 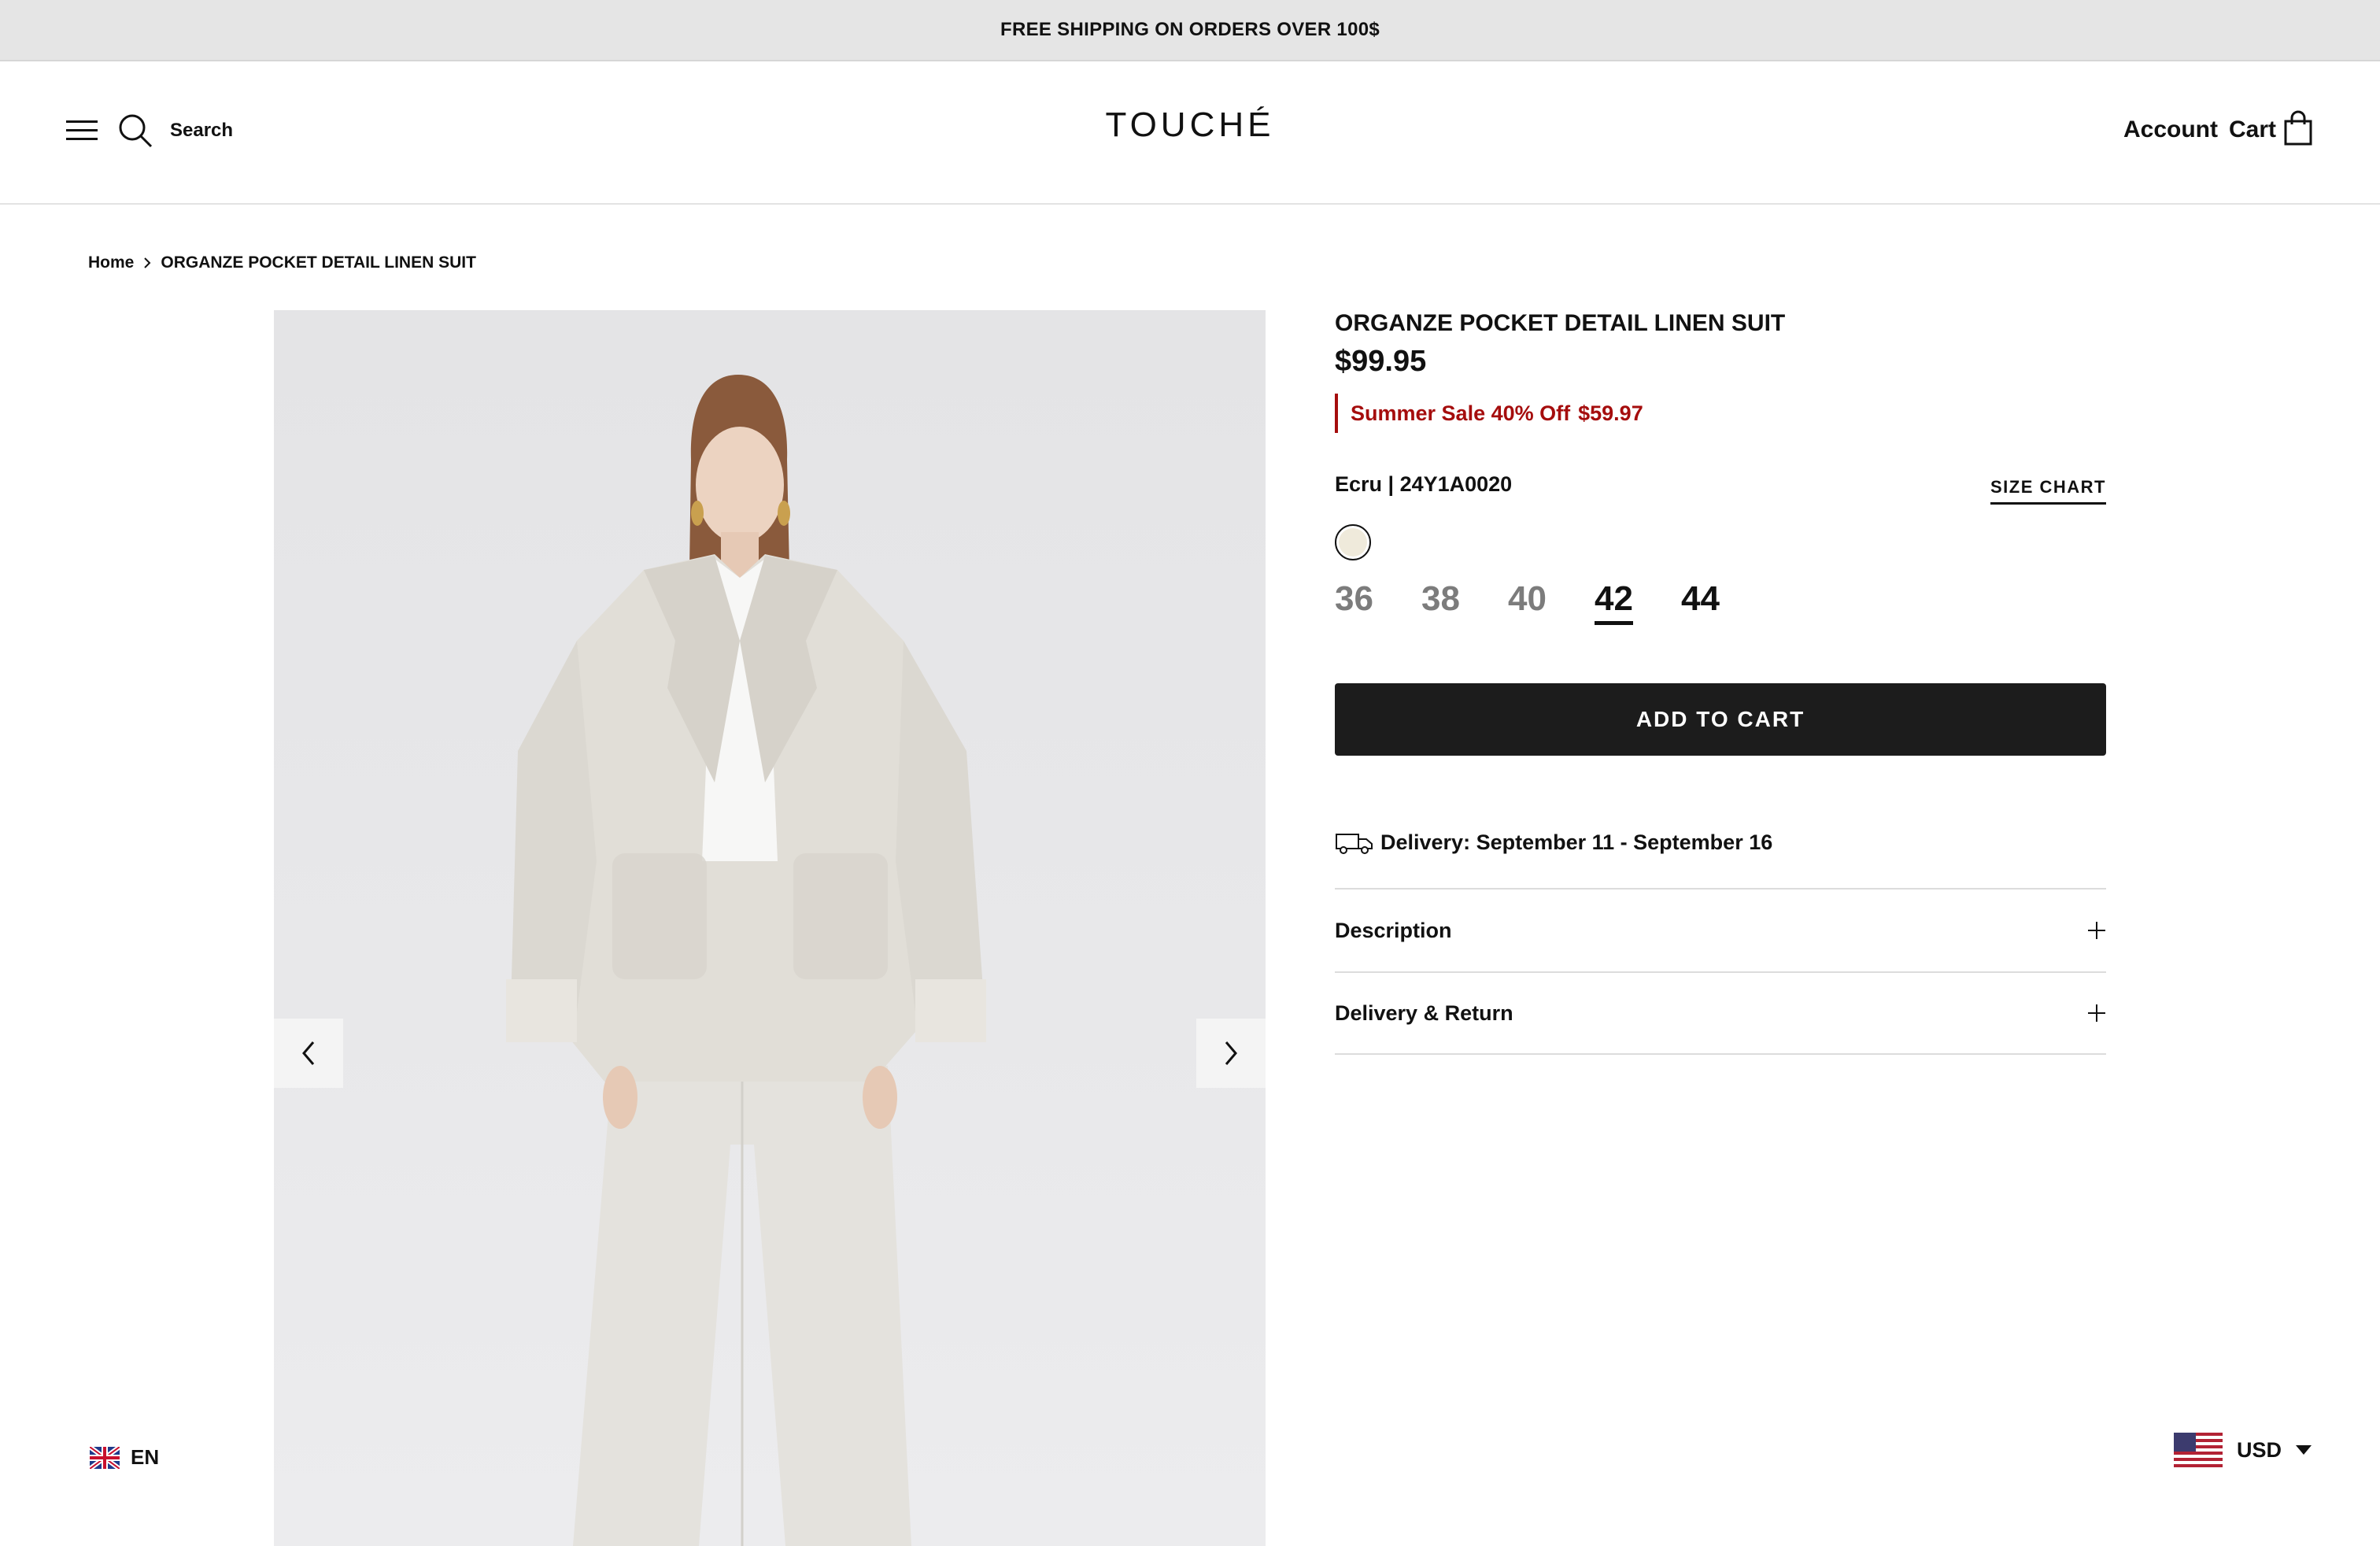 I want to click on brand-logo: TOUCHÉ, so click(x=1190, y=125).